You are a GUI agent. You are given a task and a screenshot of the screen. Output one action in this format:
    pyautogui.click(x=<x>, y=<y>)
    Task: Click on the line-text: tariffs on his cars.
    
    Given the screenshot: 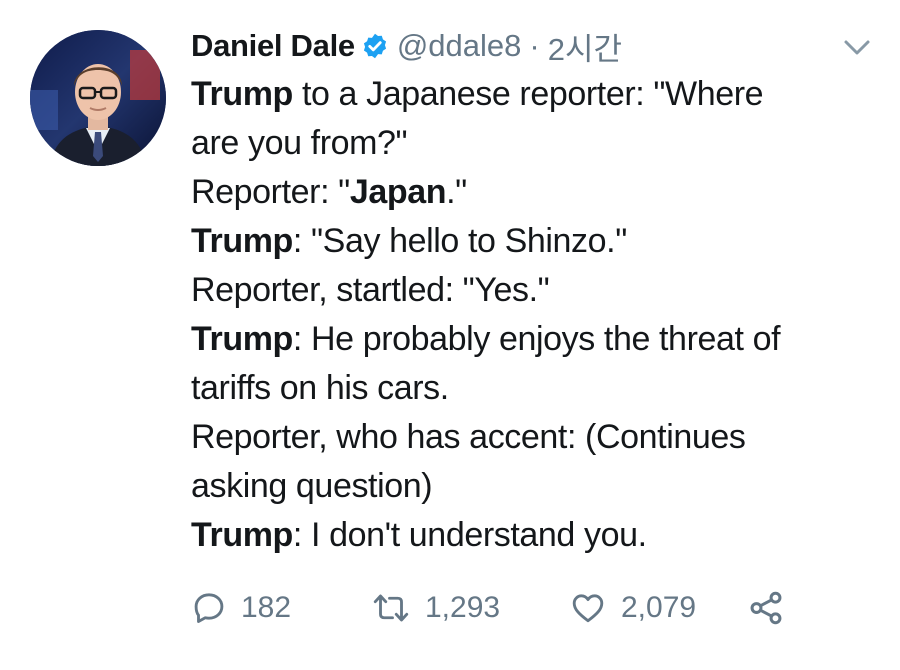 What is the action you would take?
    pyautogui.click(x=320, y=388)
    